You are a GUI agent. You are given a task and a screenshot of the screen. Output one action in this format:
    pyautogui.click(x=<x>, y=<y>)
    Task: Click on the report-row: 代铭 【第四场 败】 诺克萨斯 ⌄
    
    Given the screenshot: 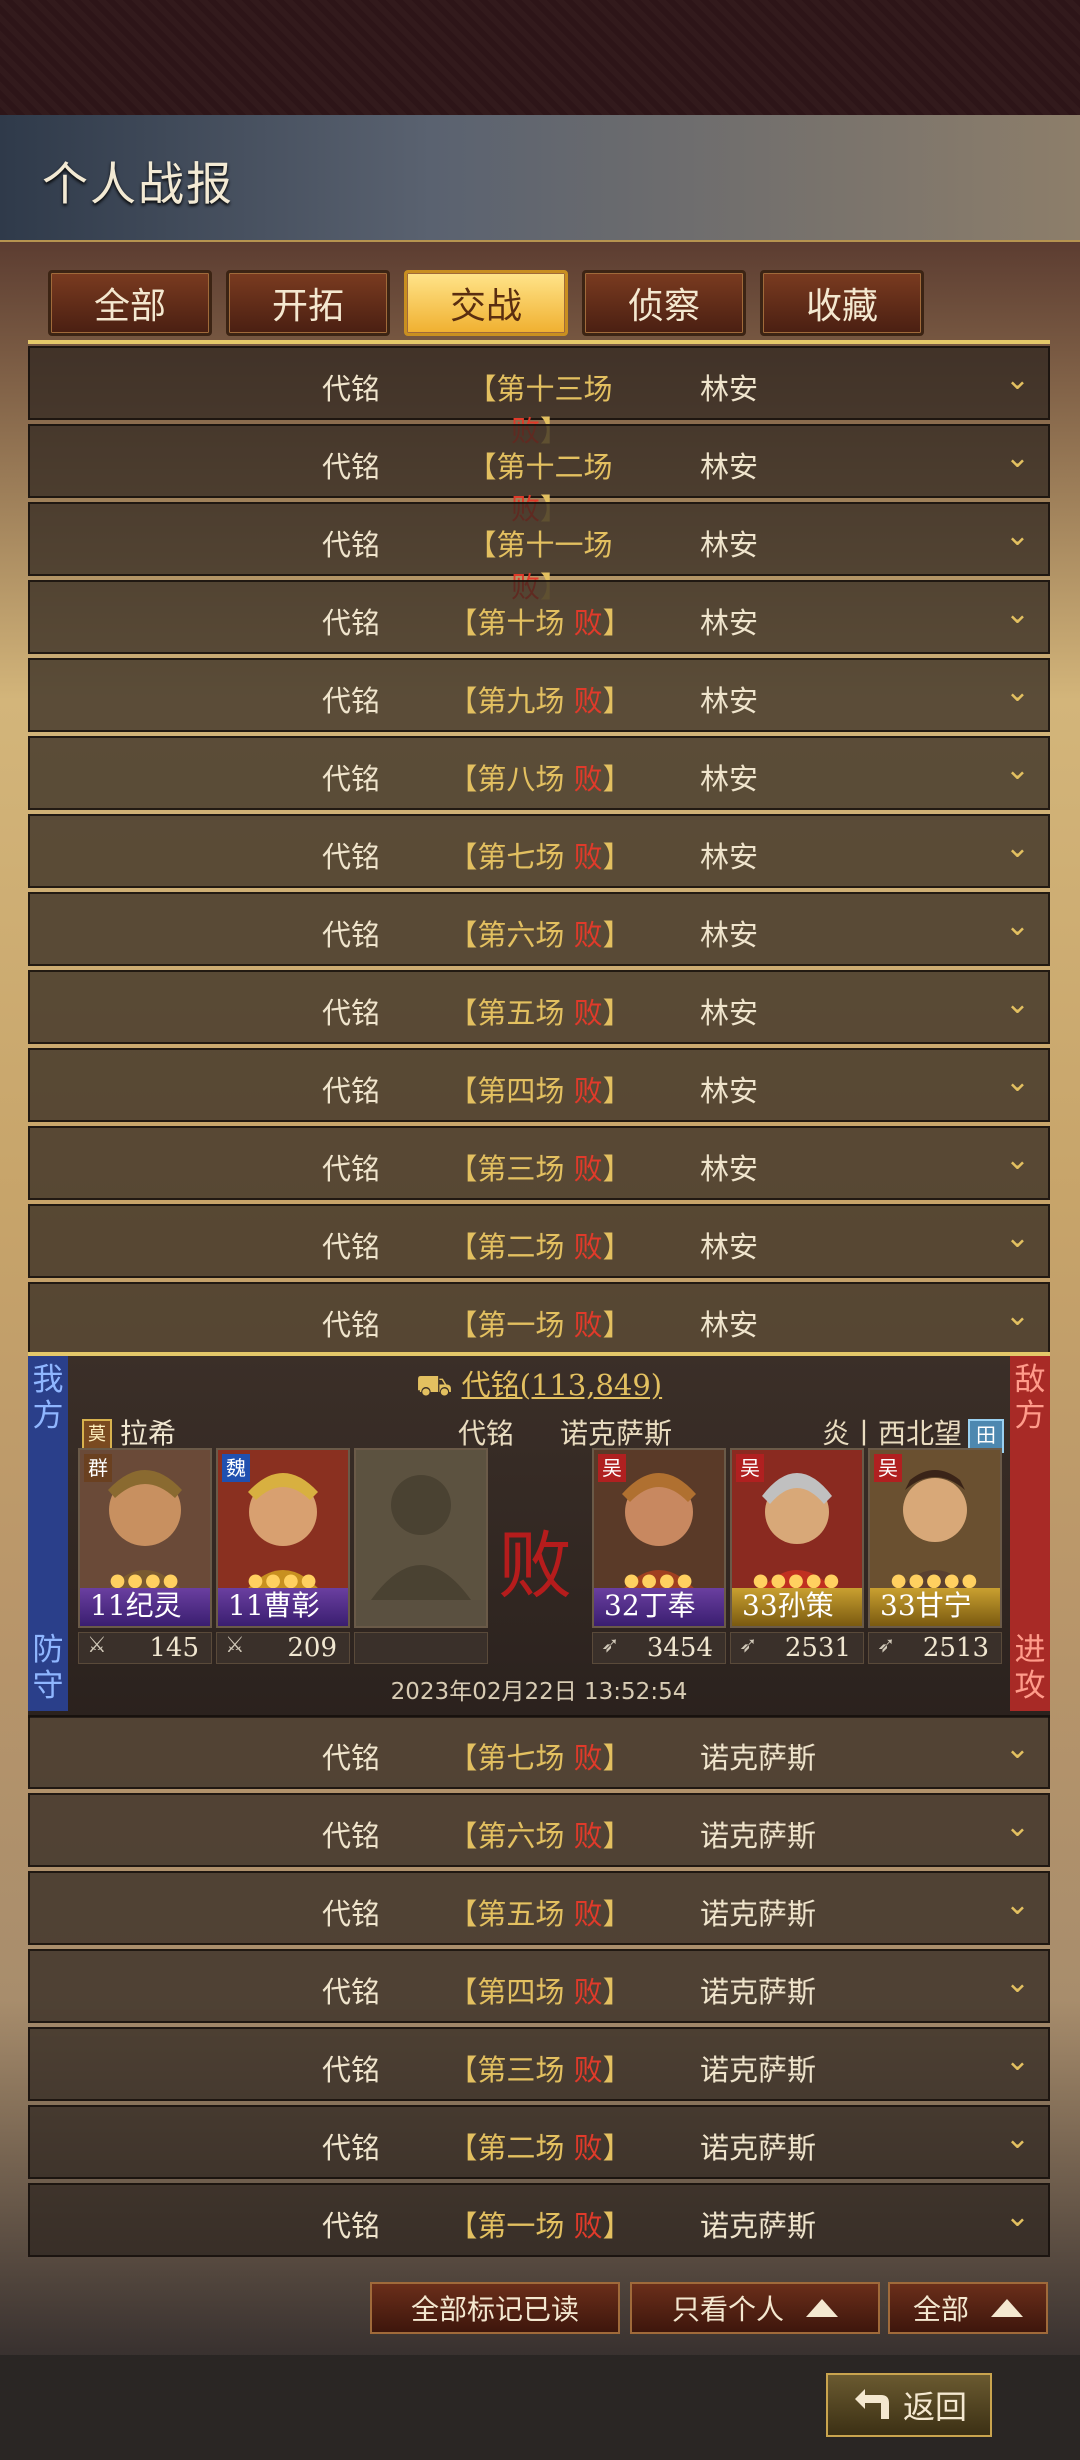 What is the action you would take?
    pyautogui.click(x=539, y=1986)
    